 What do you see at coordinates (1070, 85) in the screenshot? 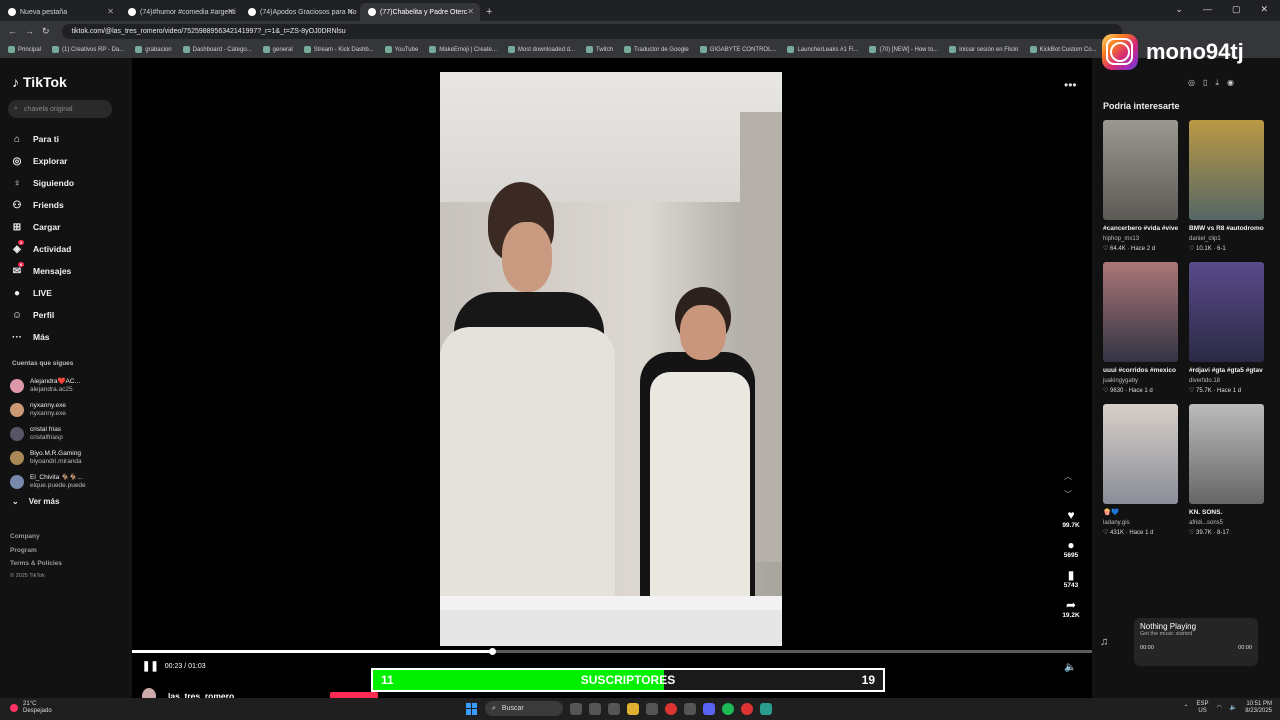
I see `more-options-icon: •••` at bounding box center [1070, 85].